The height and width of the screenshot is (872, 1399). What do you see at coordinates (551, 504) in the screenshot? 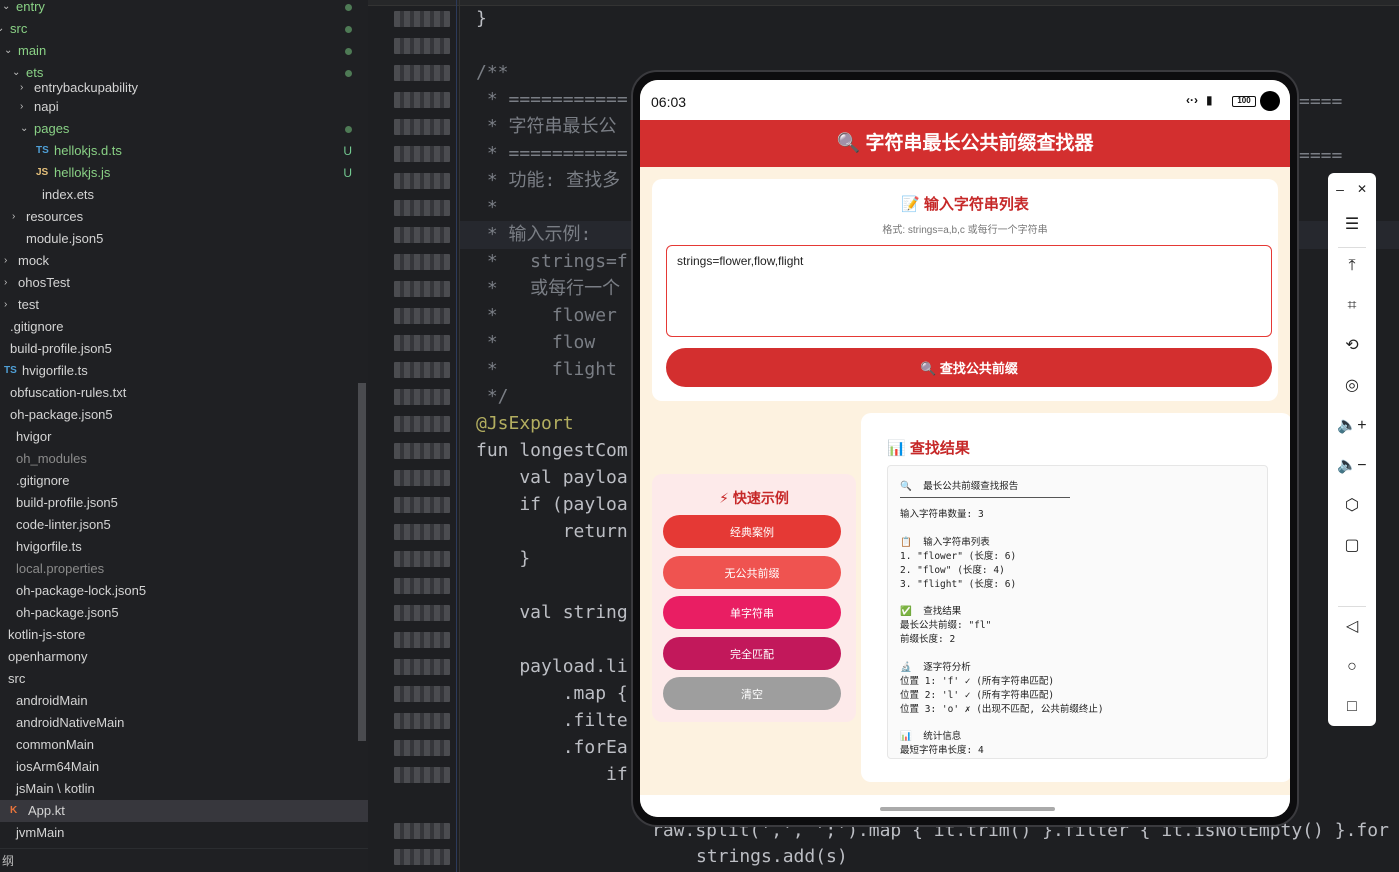
I see `code-line: if (payloa` at bounding box center [551, 504].